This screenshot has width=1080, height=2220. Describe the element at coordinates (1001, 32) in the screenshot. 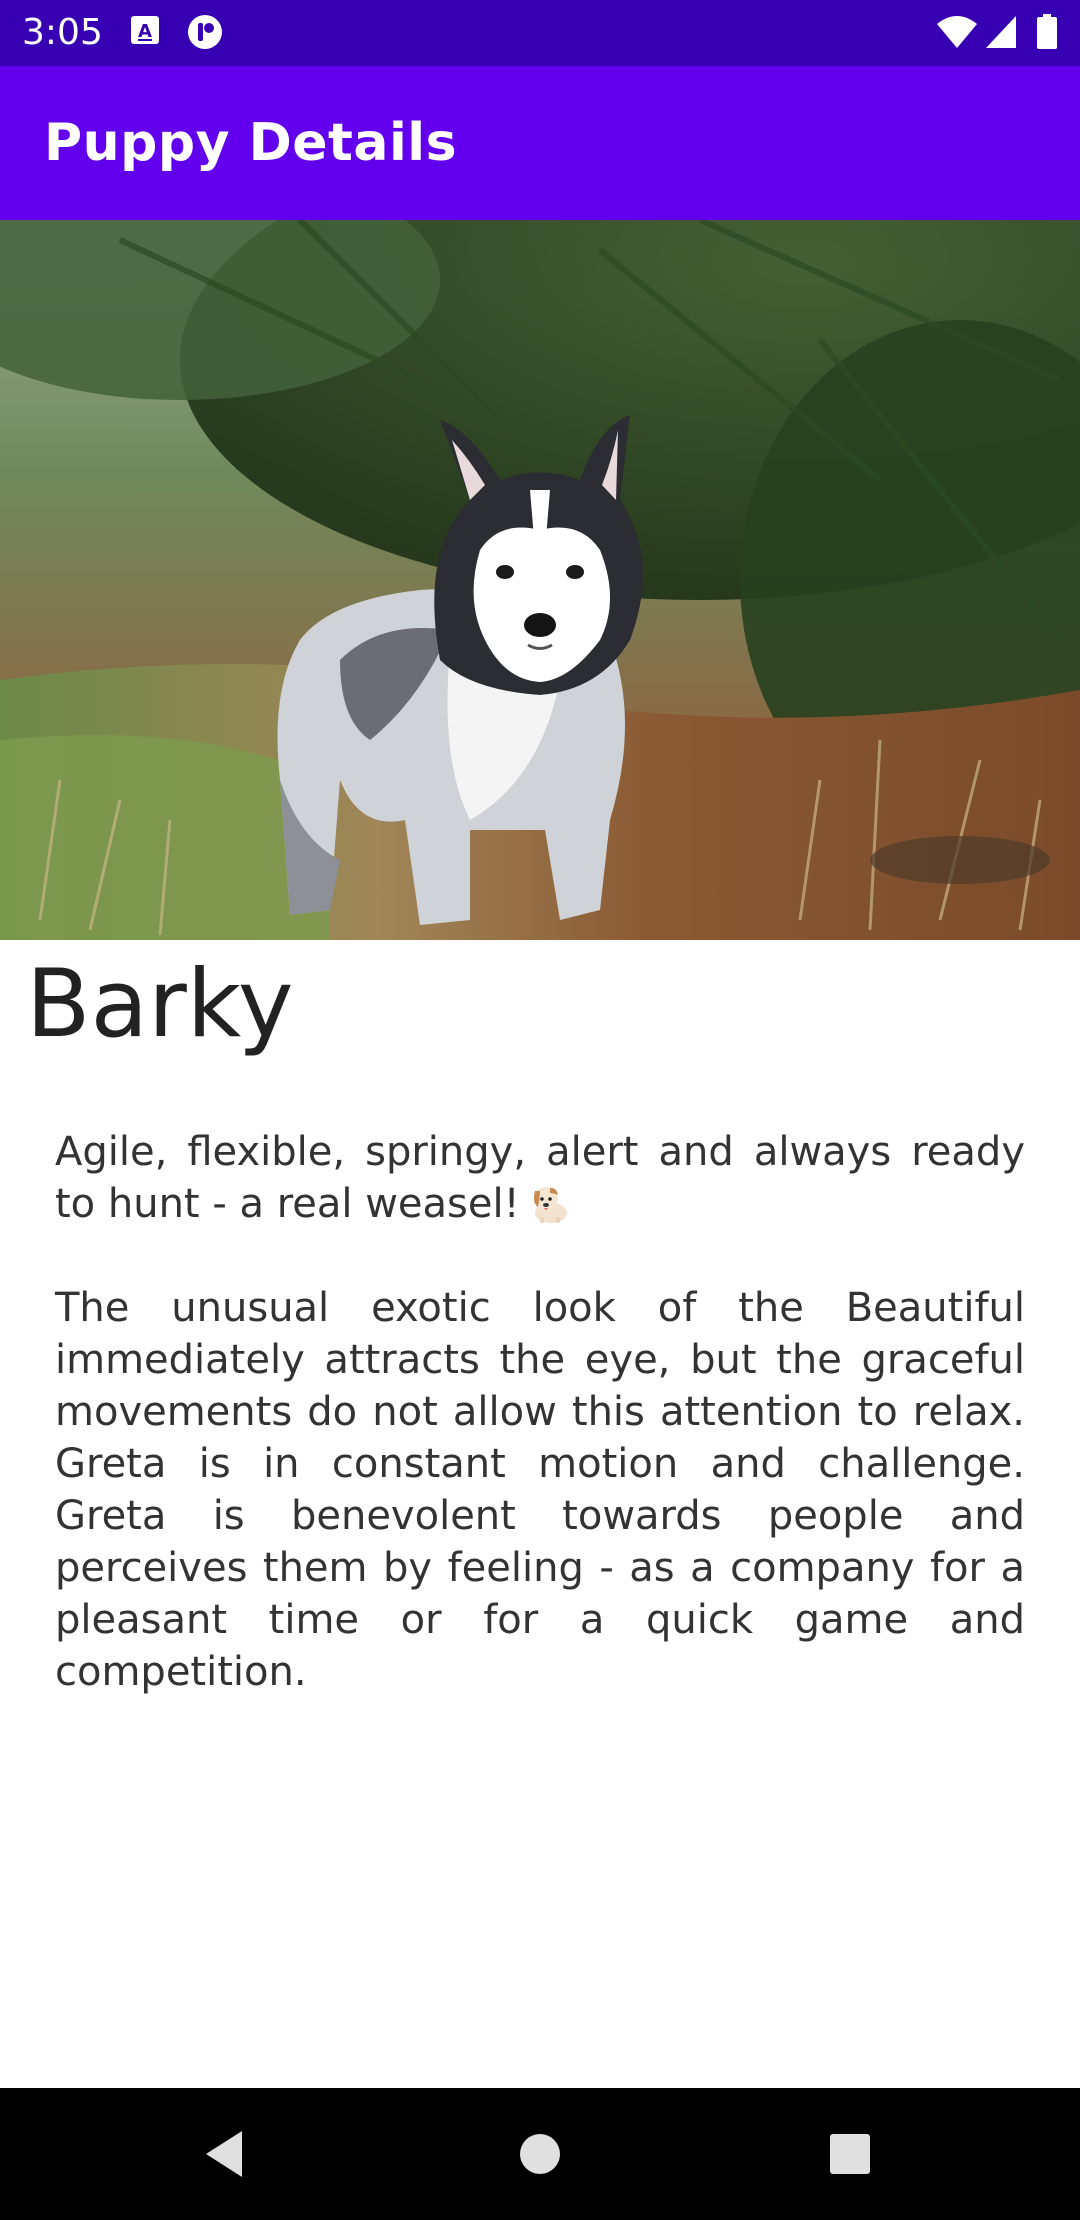

I see `signal-icon` at that location.